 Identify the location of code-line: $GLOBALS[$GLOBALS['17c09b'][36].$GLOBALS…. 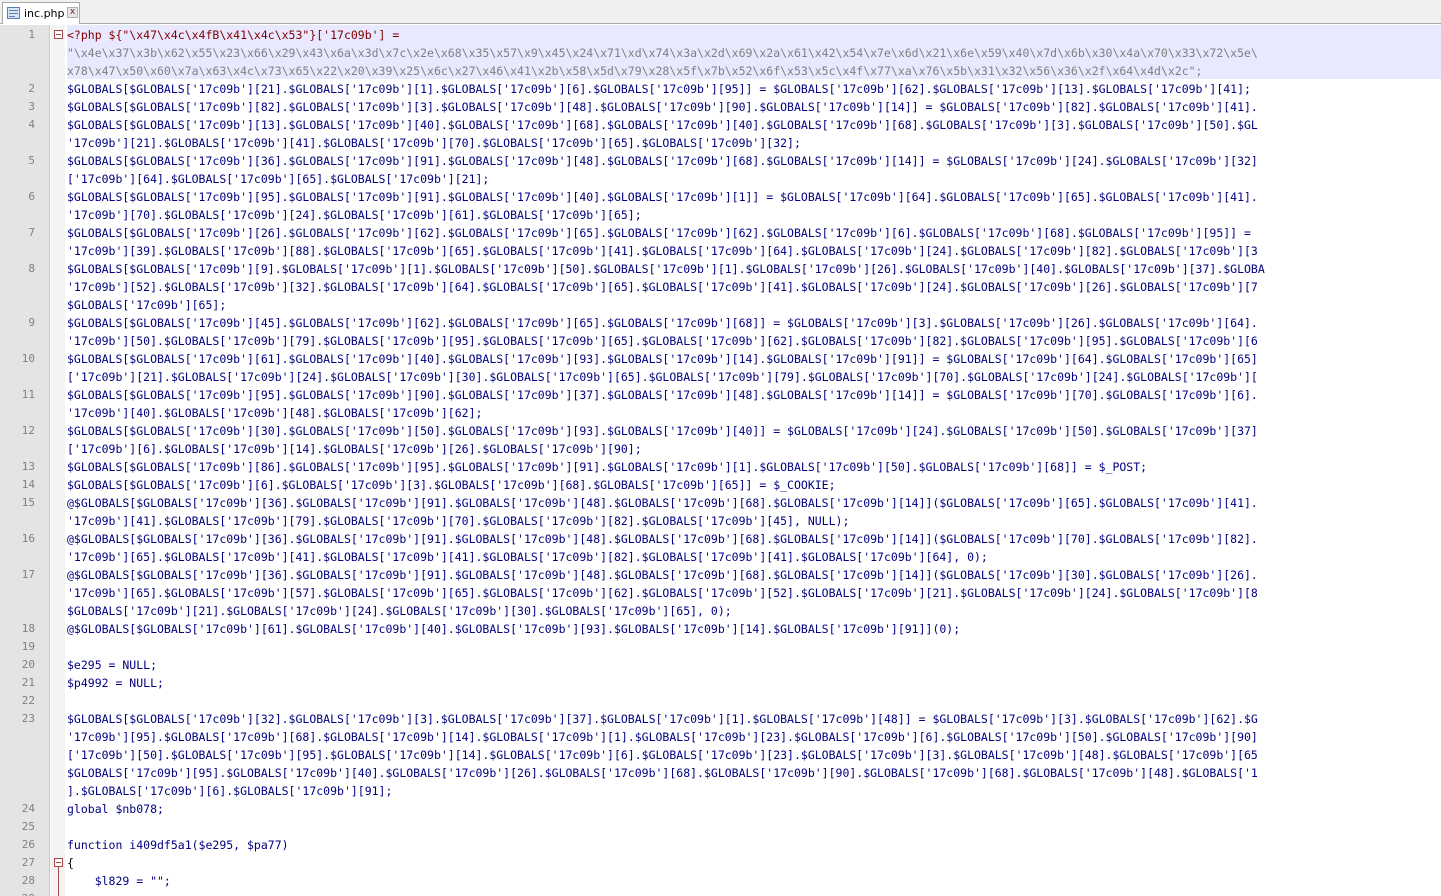
(662, 161).